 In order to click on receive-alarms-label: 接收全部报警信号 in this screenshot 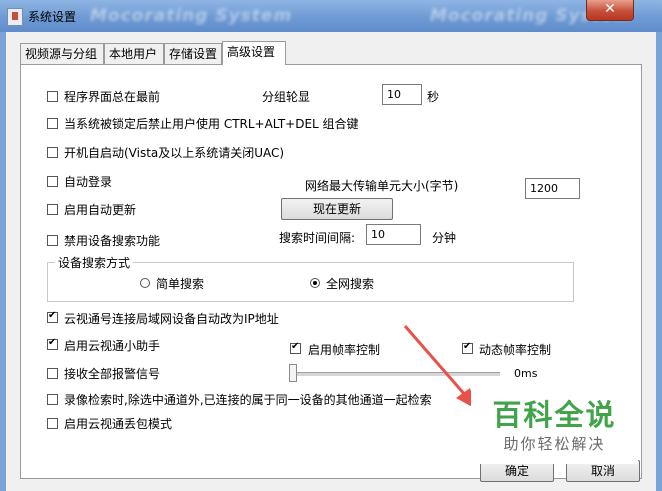, I will do `click(112, 374)`.